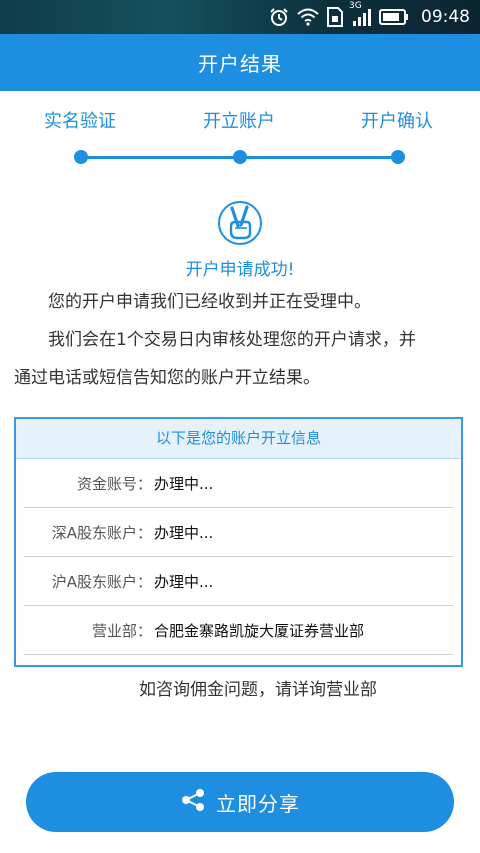 The image size is (480, 853). I want to click on step-label-3: 开户确认, so click(397, 121).